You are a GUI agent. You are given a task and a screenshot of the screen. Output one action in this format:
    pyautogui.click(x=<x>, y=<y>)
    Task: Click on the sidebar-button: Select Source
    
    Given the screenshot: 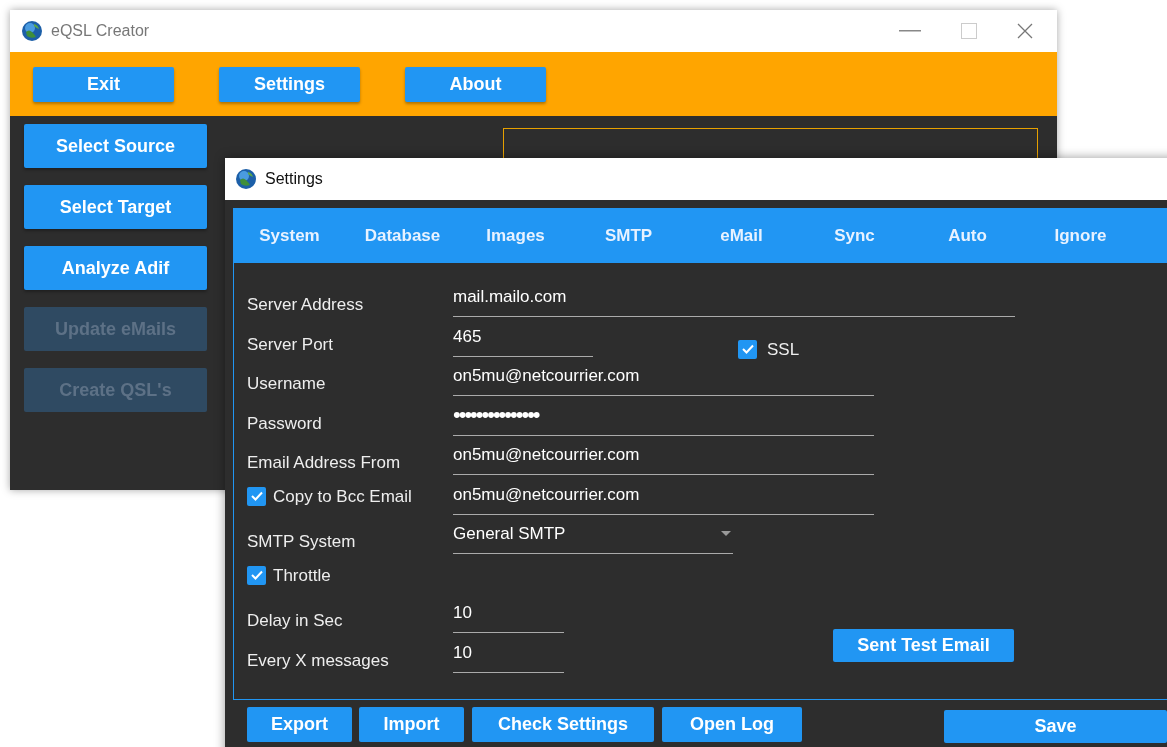 What is the action you would take?
    pyautogui.click(x=115, y=146)
    